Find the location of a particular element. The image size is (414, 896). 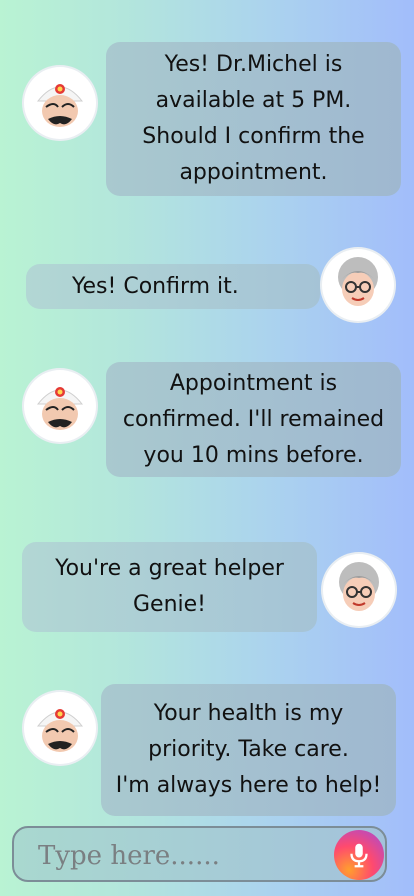

message-bubble-user: You're a great helper Genie! is located at coordinates (169, 587).